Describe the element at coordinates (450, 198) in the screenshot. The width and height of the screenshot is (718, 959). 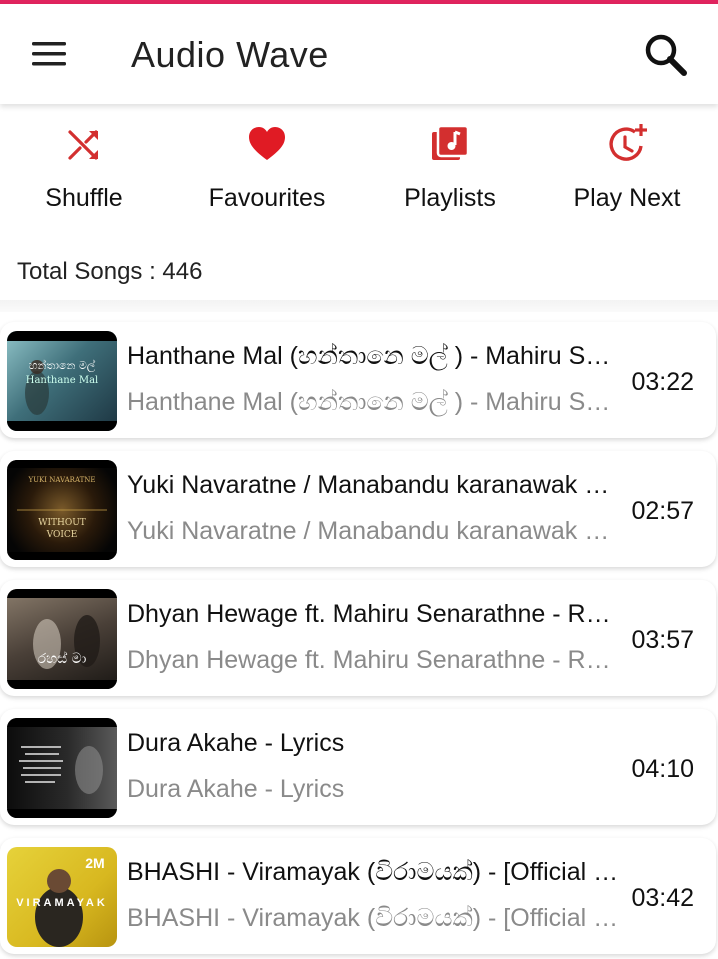
I see `playlists-label: Playlists` at that location.